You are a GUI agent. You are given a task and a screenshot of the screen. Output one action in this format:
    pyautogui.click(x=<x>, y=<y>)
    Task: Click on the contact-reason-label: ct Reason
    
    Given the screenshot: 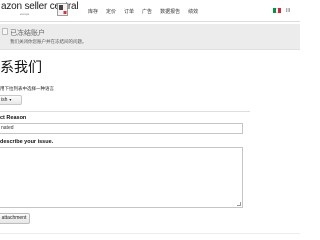 What is the action you would take?
    pyautogui.click(x=13, y=118)
    